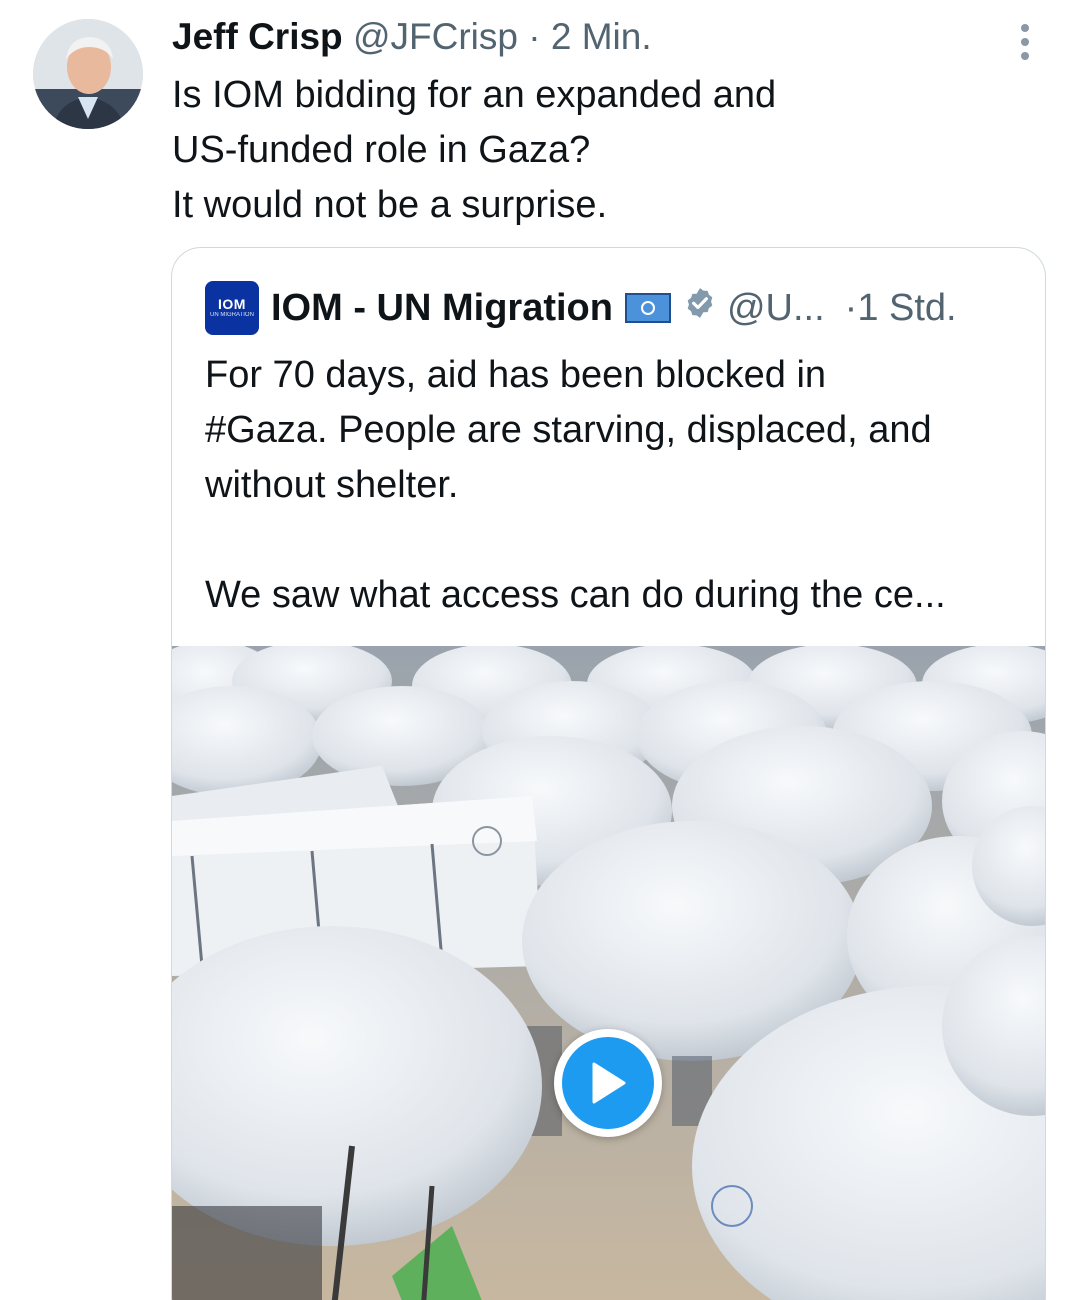  I want to click on iom-logo-avatar: IOM UN MIGRATION, so click(232, 308).